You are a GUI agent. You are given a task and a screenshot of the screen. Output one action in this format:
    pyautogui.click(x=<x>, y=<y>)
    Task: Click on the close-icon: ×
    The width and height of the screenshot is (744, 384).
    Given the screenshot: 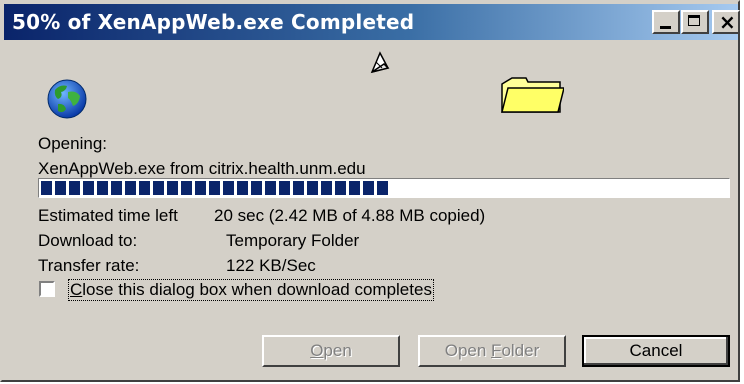 What is the action you would take?
    pyautogui.click(x=727, y=22)
    